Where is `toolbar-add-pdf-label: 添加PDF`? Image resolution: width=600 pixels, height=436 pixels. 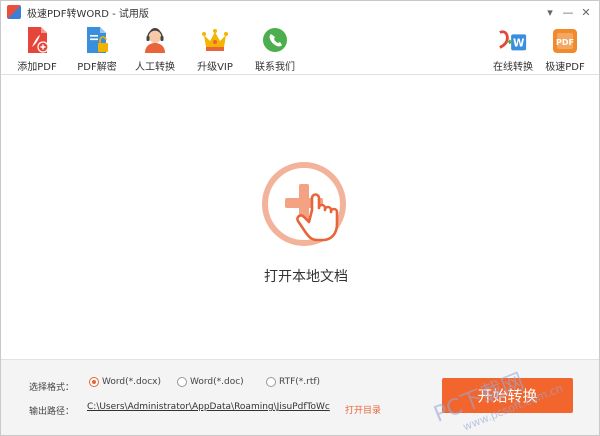 toolbar-add-pdf-label: 添加PDF is located at coordinates (37, 67).